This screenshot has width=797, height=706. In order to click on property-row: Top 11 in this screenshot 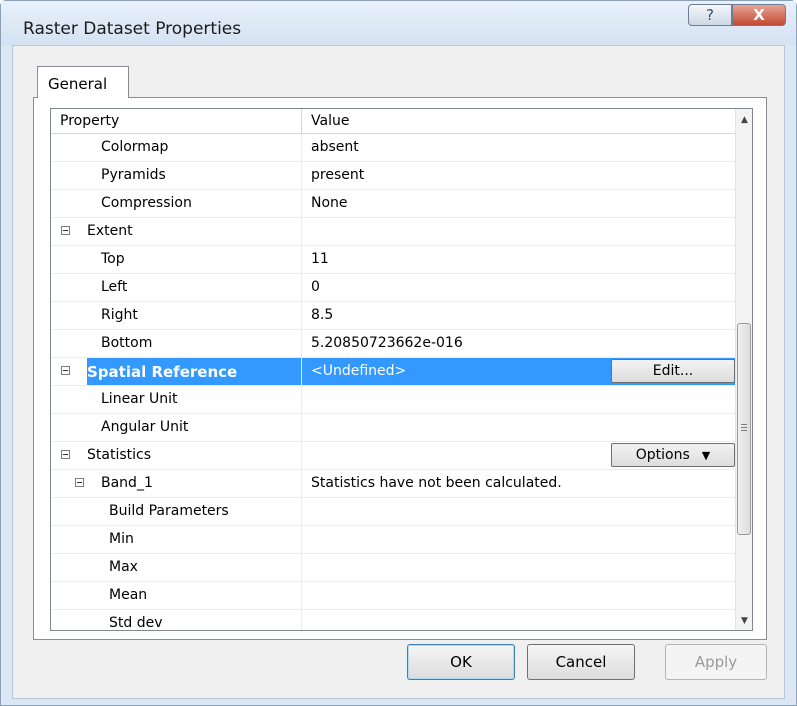, I will do `click(393, 260)`.